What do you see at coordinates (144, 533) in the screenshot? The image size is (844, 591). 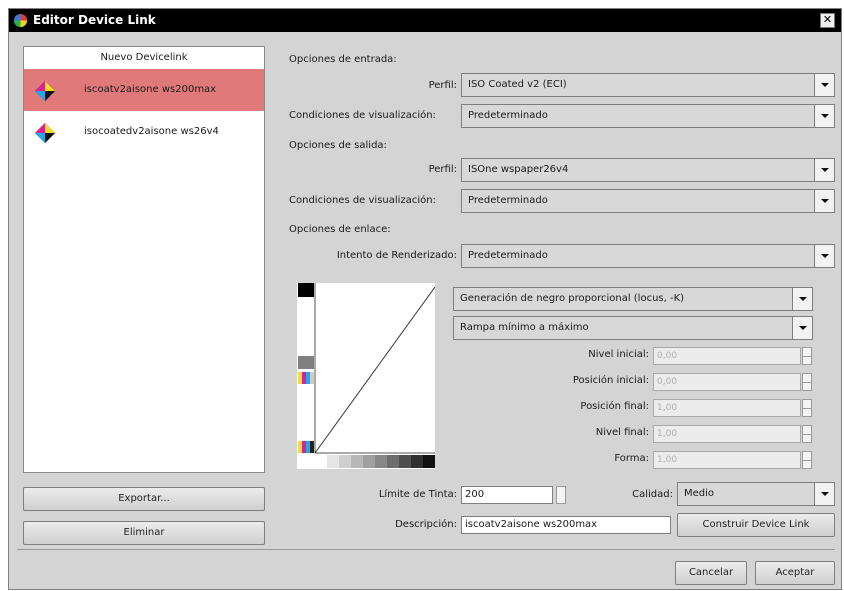 I see `delete-button: Eliminar` at bounding box center [144, 533].